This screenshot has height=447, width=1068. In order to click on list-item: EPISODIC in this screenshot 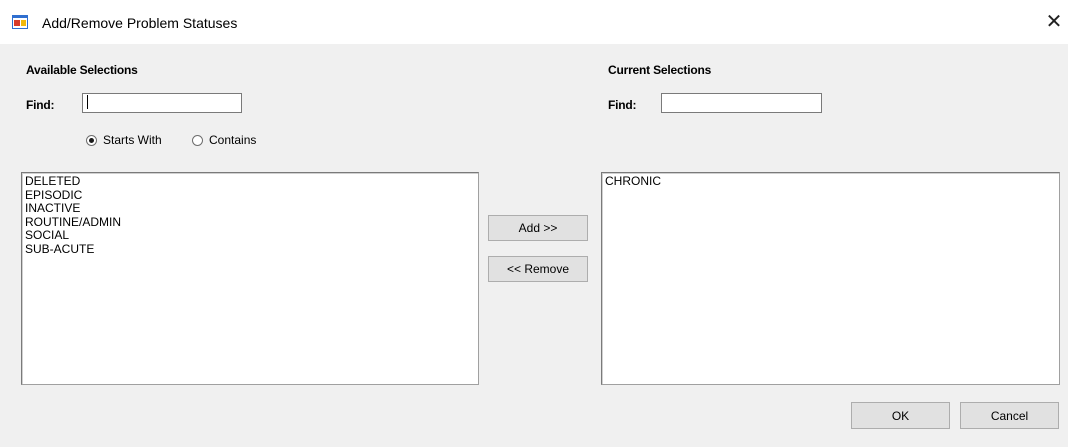, I will do `click(250, 195)`.